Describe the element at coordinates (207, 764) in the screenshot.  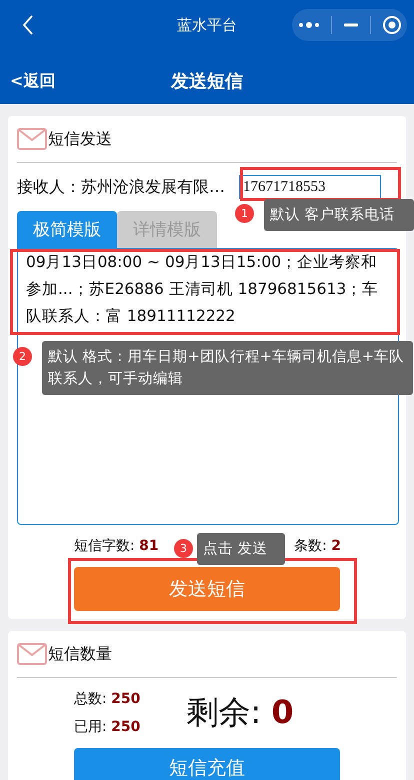
I see `recharge-button: 短信充值` at that location.